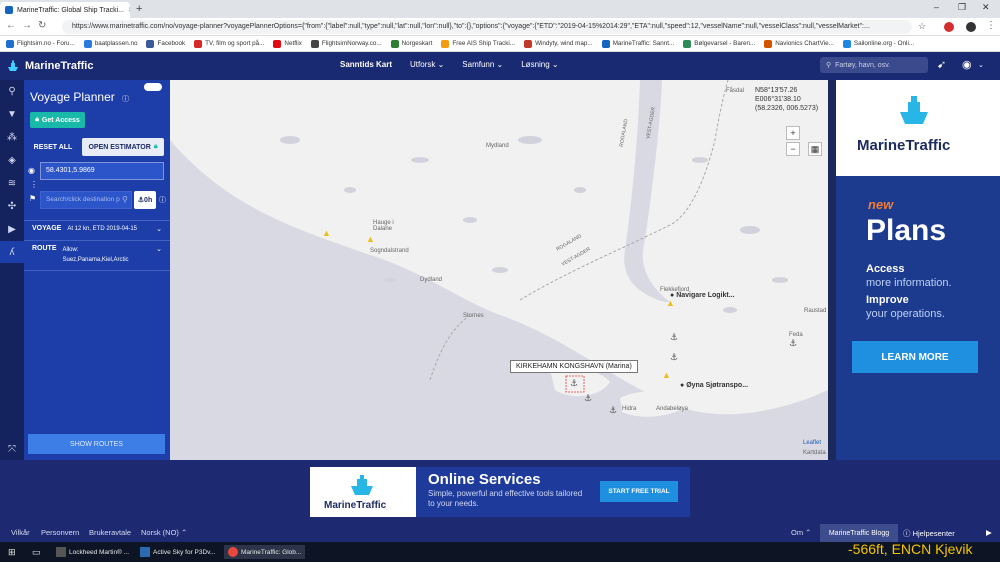  What do you see at coordinates (986, 7) in the screenshot?
I see `close-window-icon: ✕` at bounding box center [986, 7].